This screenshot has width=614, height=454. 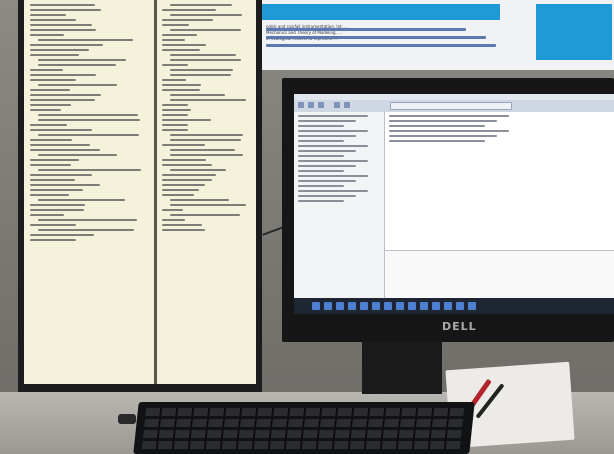 What do you see at coordinates (155, 192) in the screenshot?
I see `pane-divider` at bounding box center [155, 192].